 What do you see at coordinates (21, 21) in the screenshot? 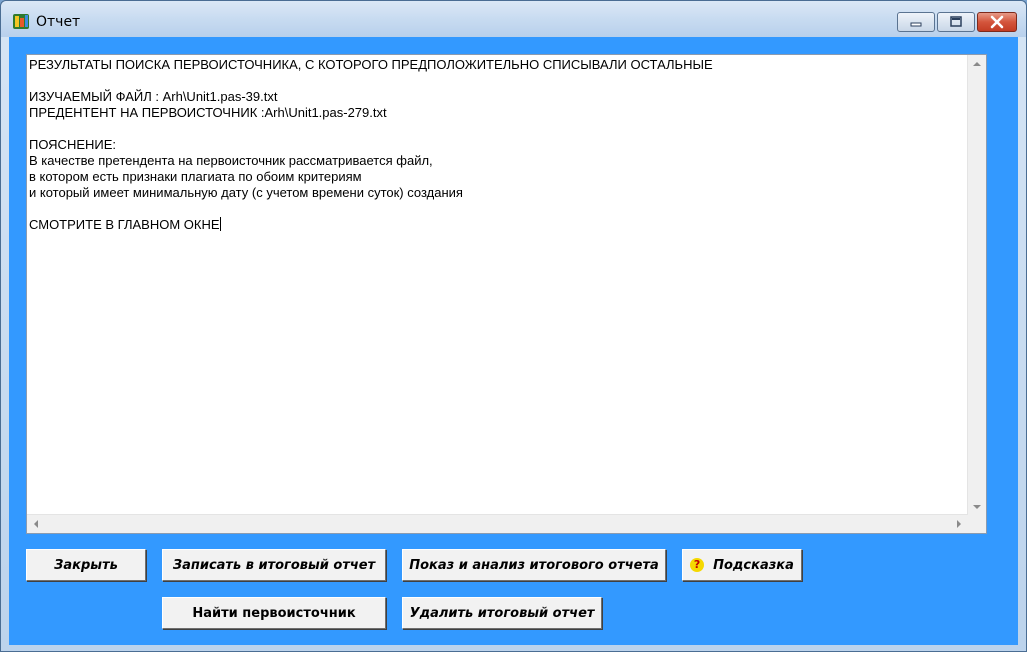
I see `app-icon` at bounding box center [21, 21].